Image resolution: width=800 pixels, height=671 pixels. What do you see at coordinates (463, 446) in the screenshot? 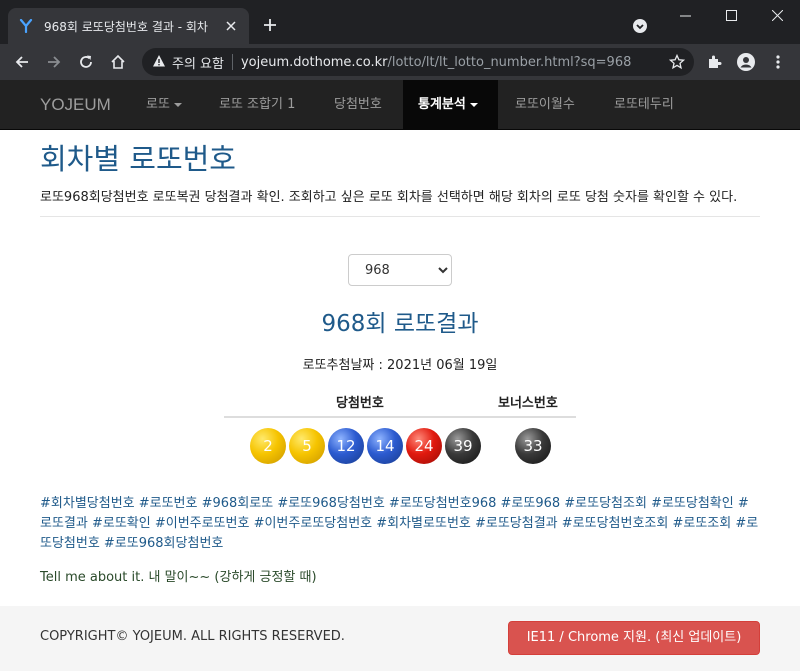
I see `lotto-ball: 39` at bounding box center [463, 446].